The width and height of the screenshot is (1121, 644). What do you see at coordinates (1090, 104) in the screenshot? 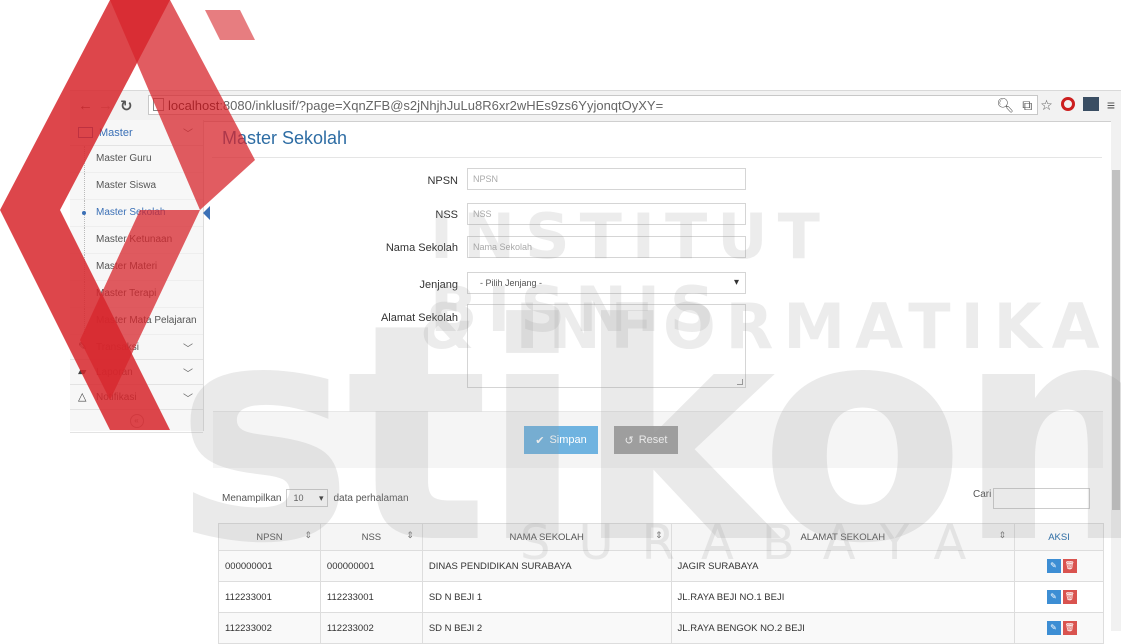
I see `extension-icon` at bounding box center [1090, 104].